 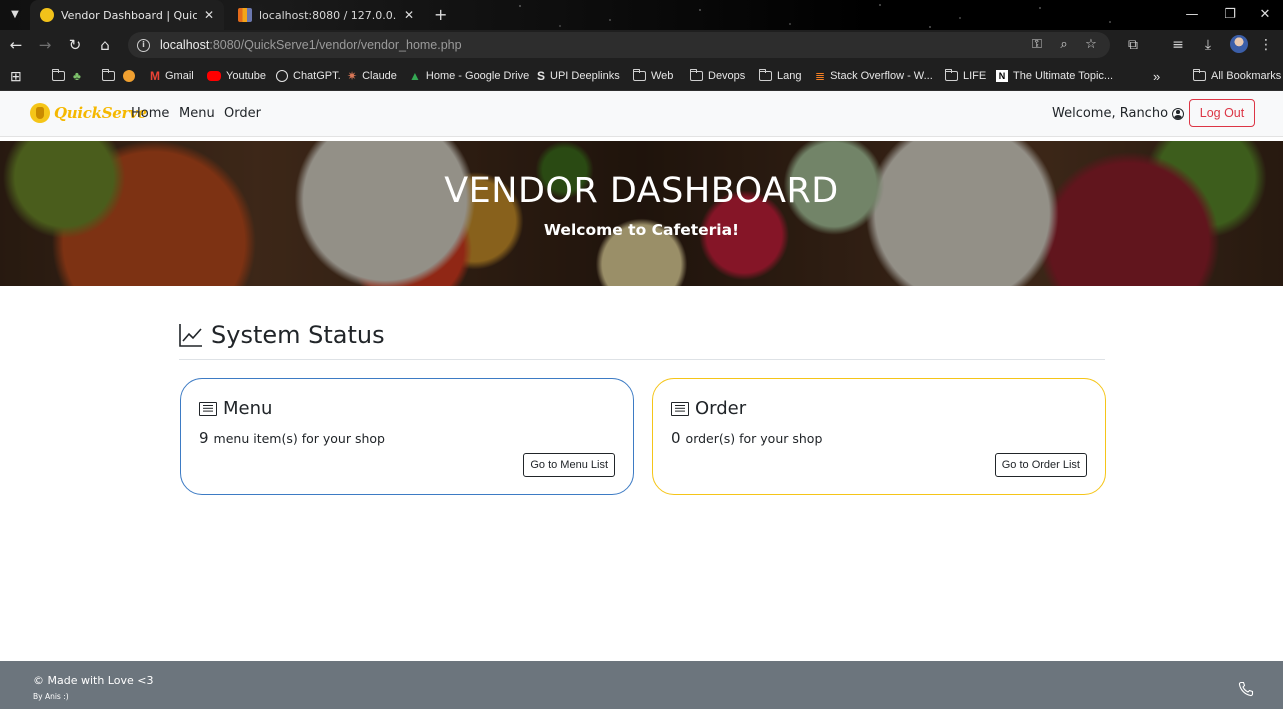 I want to click on new-tab-plus-icon: +, so click(x=440, y=15).